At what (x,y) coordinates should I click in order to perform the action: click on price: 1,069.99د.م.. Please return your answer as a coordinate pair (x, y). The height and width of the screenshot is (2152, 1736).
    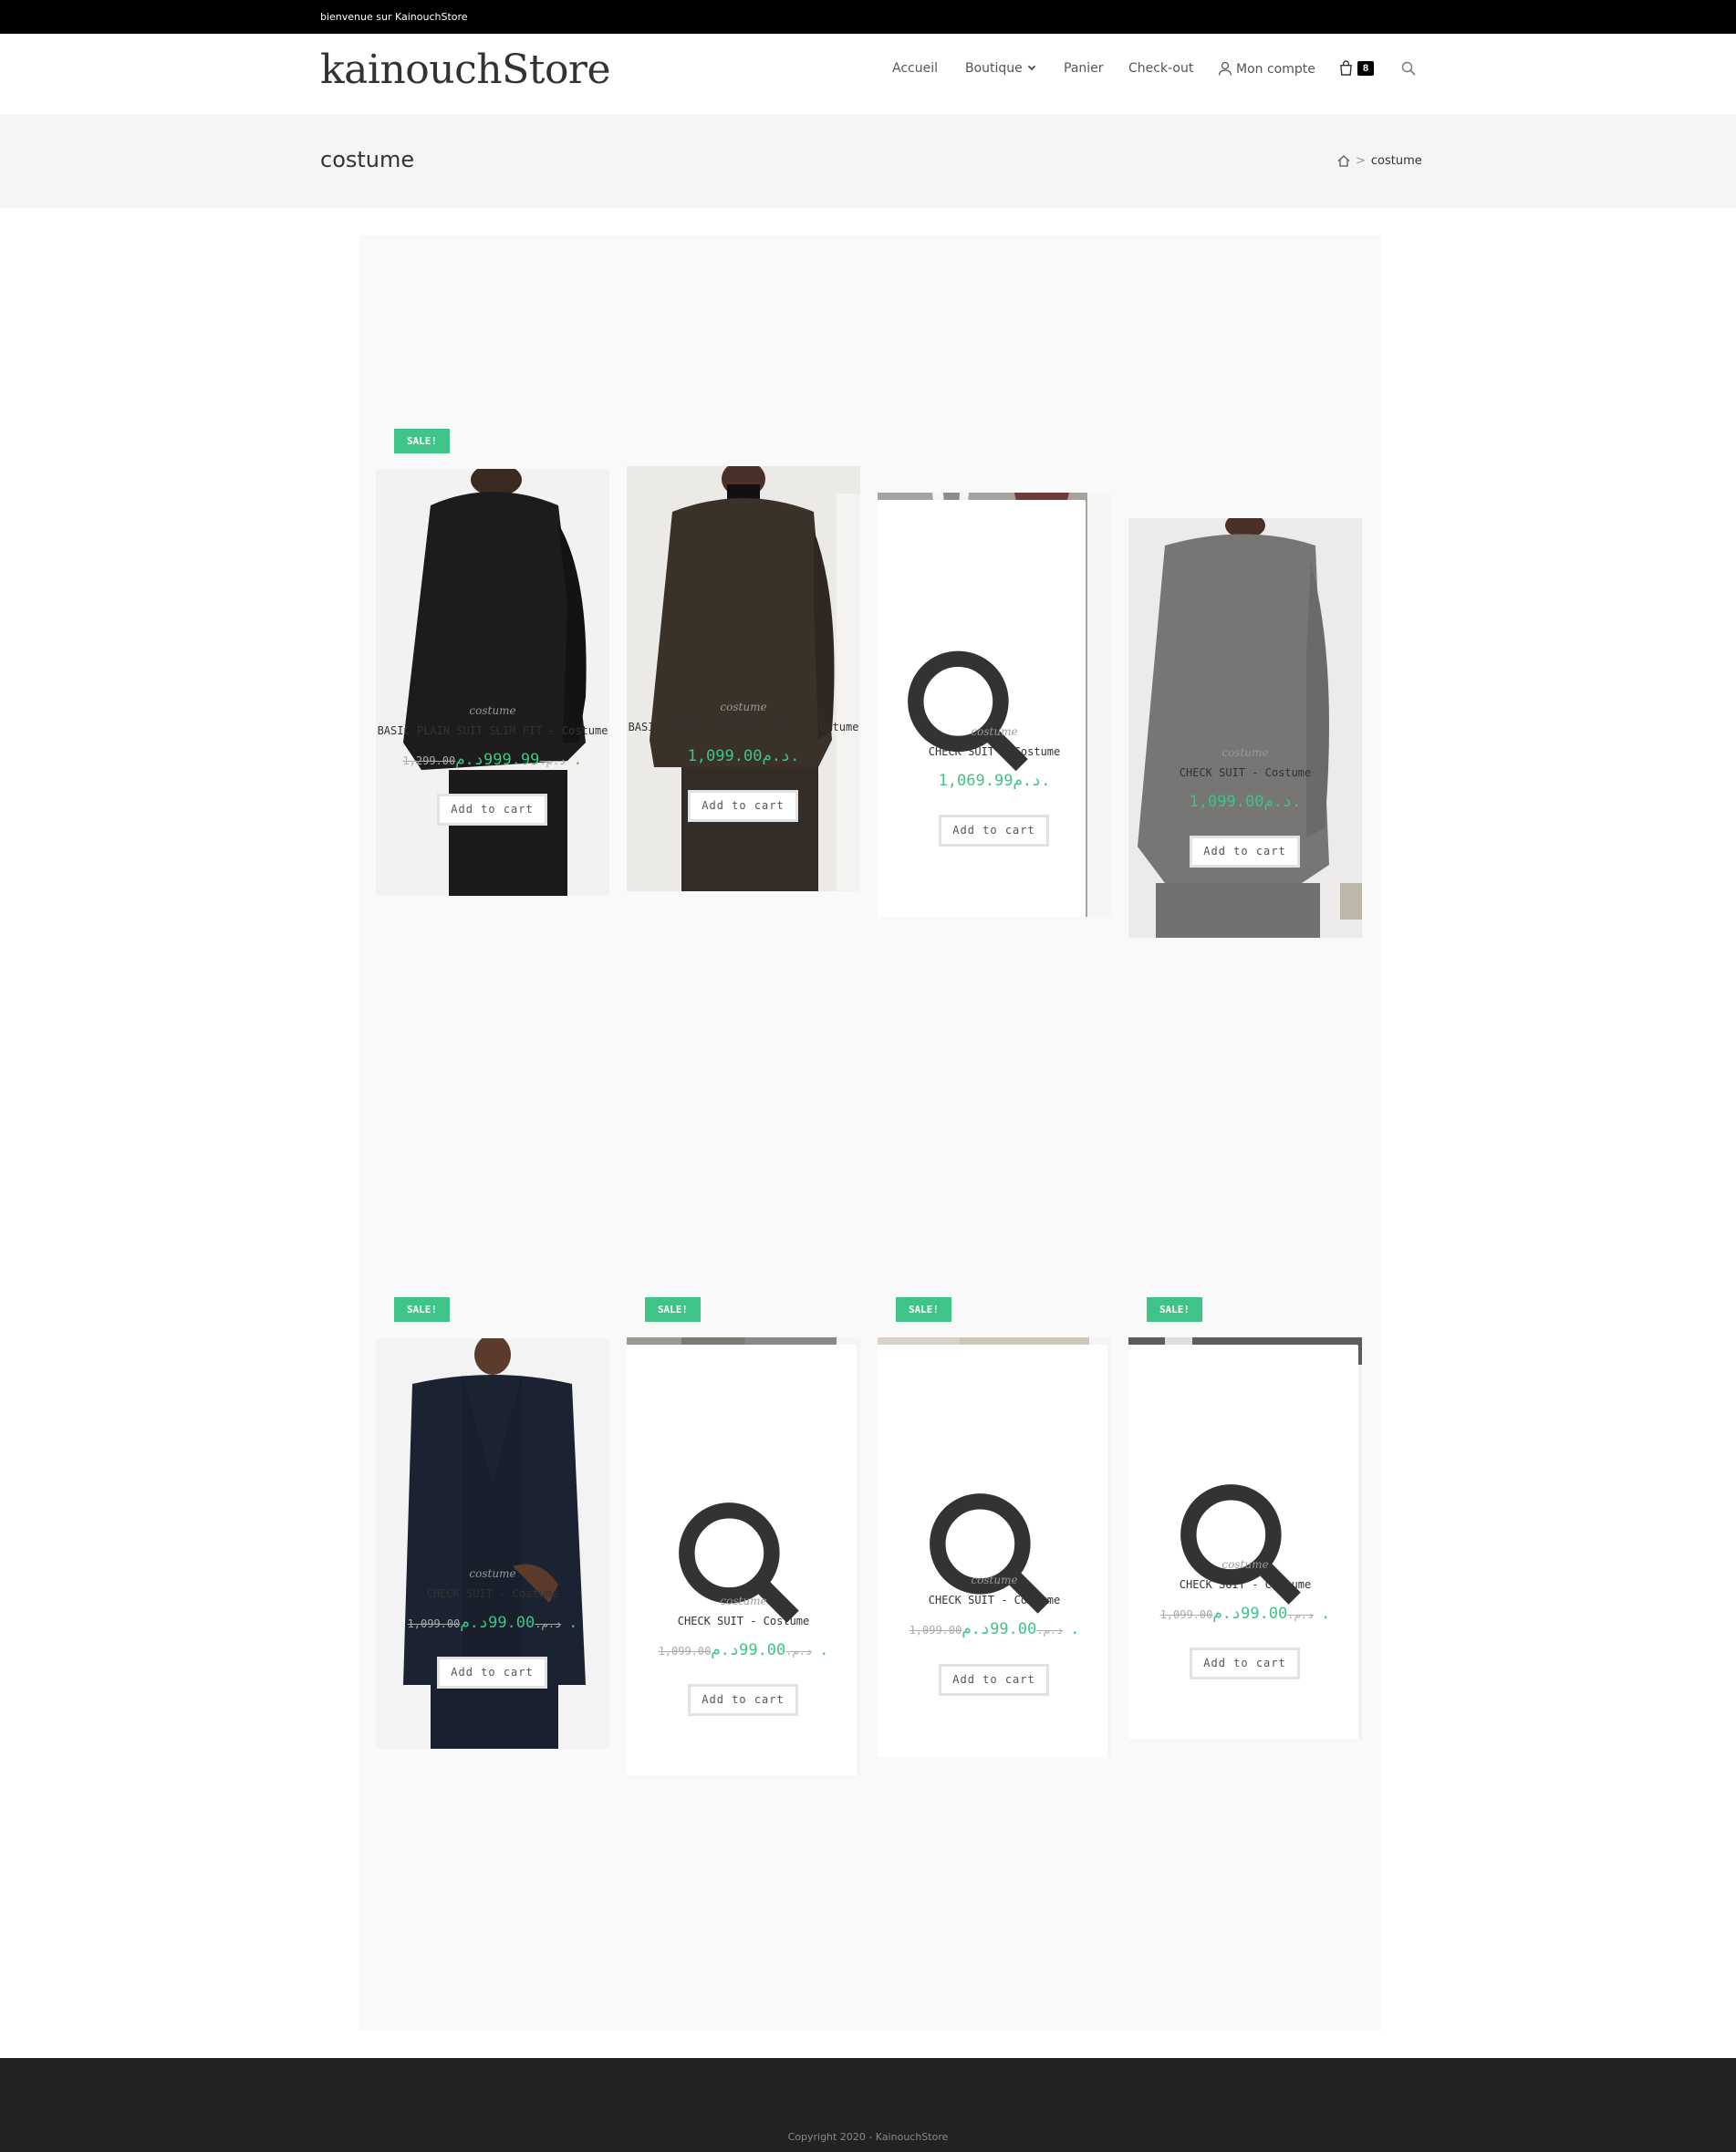
    Looking at the image, I should click on (994, 781).